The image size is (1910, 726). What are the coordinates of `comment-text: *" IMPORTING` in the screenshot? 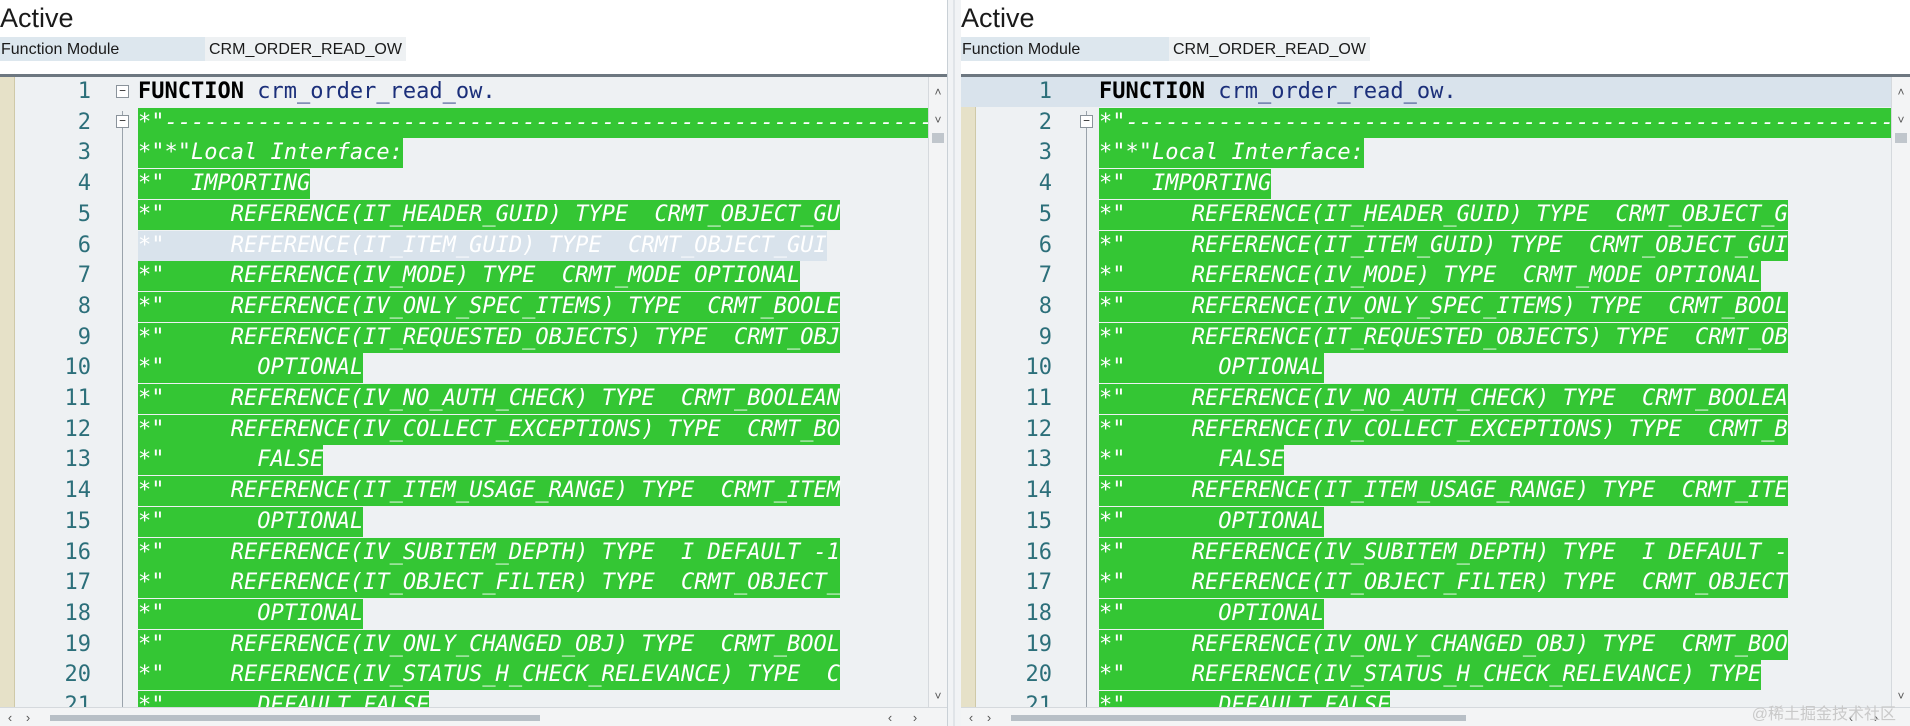 It's located at (1185, 184).